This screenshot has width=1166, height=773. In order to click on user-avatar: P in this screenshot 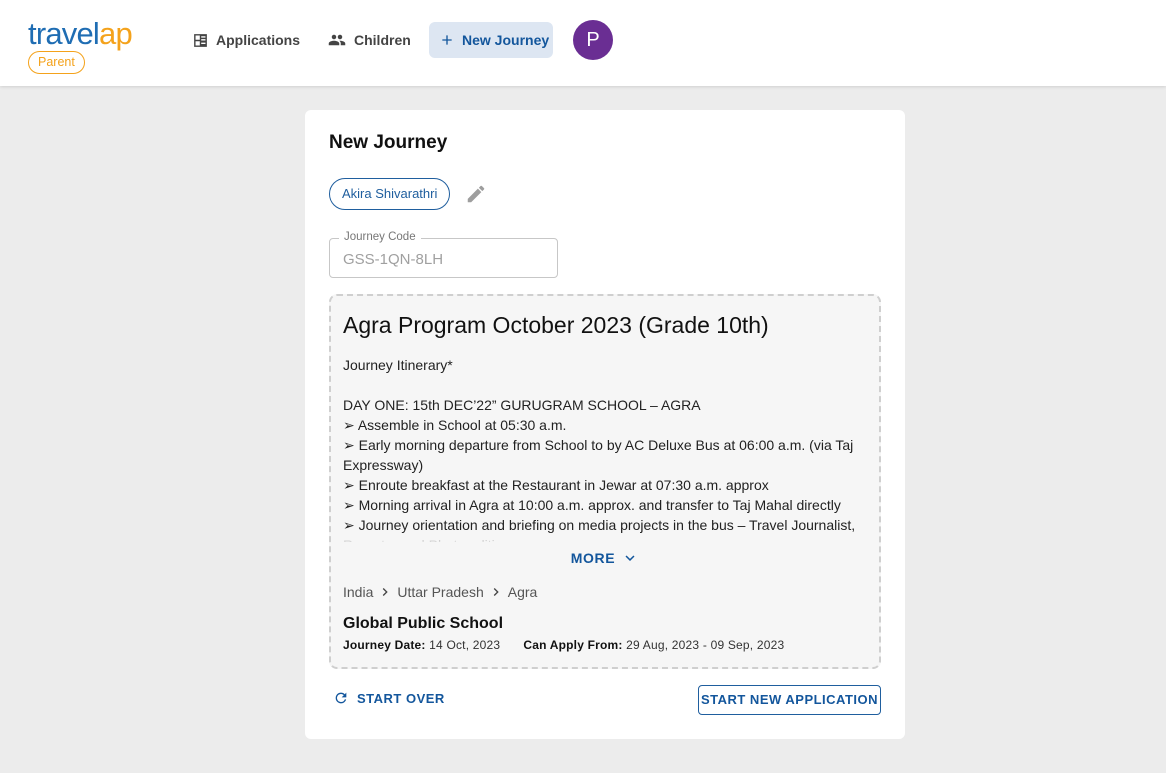, I will do `click(593, 40)`.